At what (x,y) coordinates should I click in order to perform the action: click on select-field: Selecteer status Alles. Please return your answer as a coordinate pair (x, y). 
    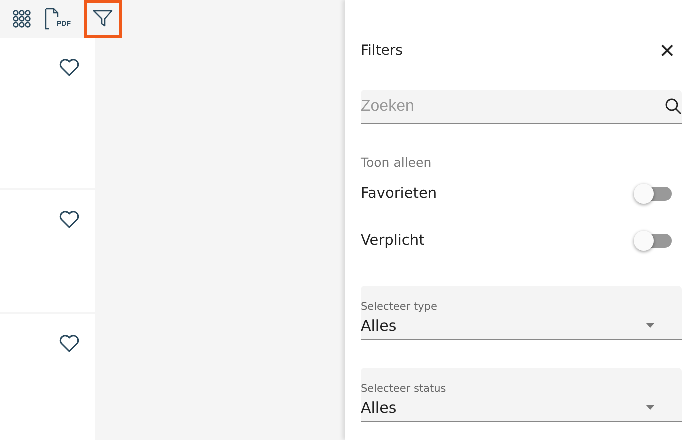
    Looking at the image, I should click on (521, 395).